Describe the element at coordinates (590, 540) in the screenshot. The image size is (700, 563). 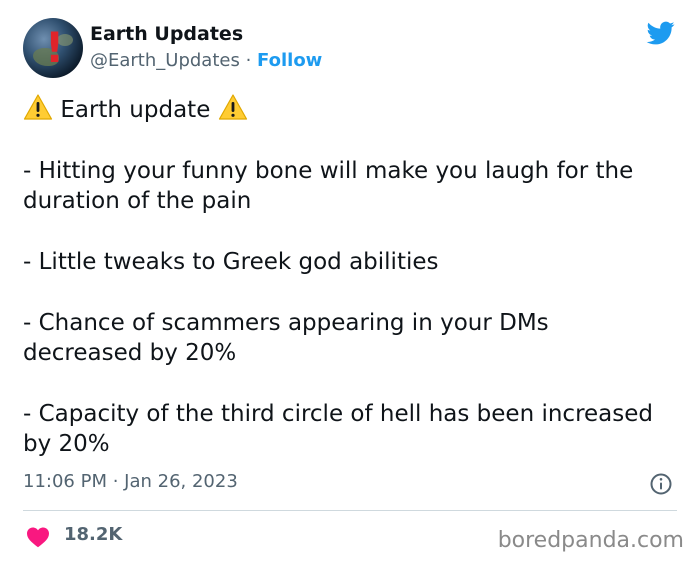
I see `watermark: boredpanda.com` at that location.